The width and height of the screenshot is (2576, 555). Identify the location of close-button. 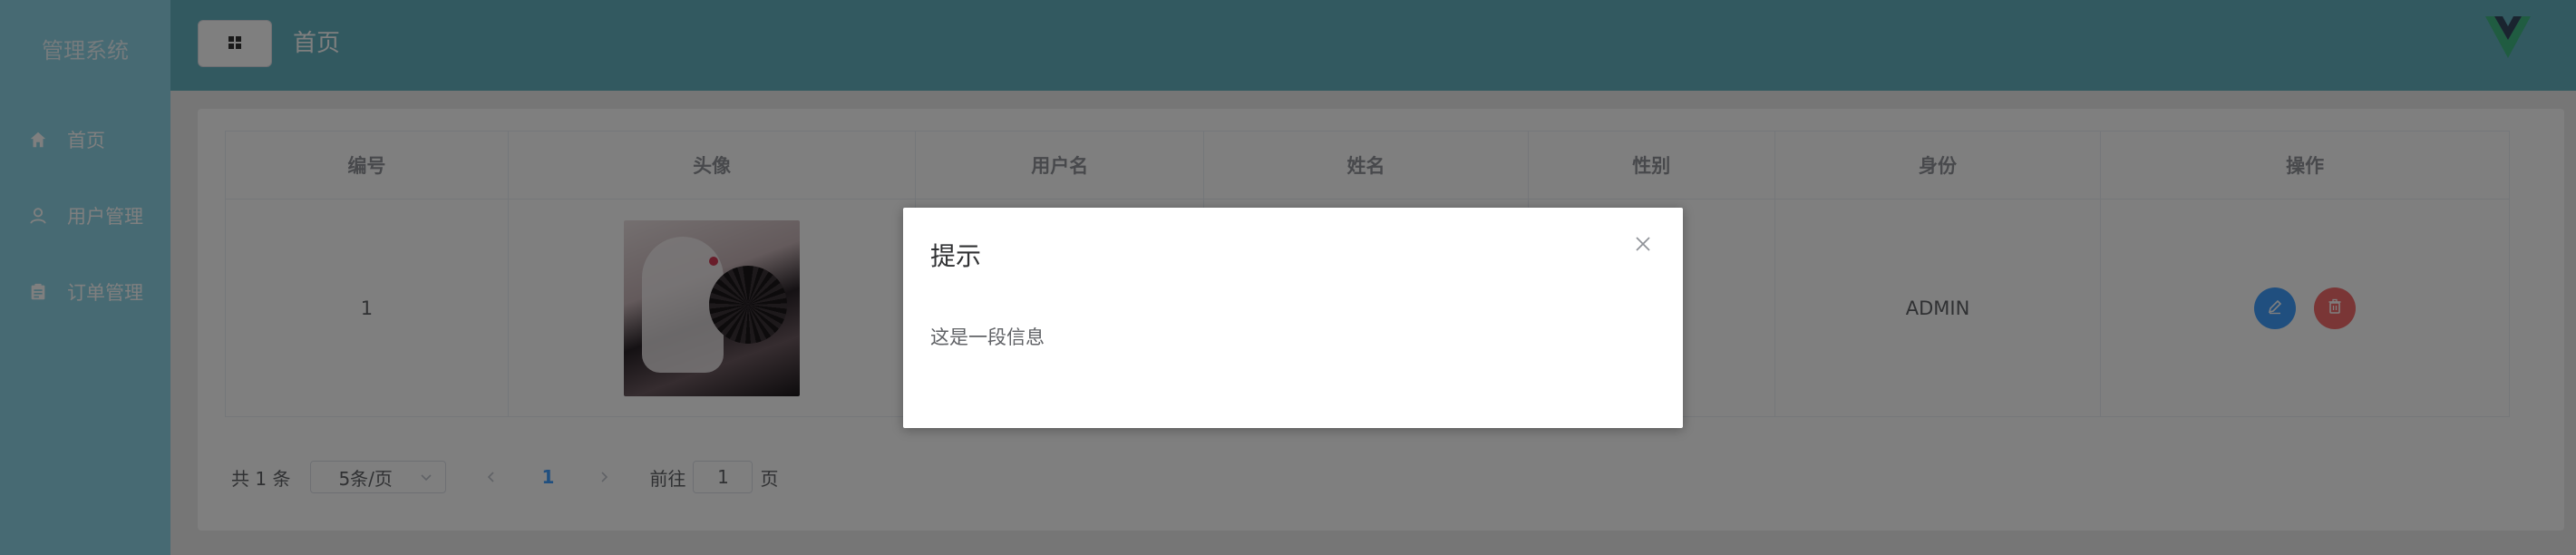
(1643, 246).